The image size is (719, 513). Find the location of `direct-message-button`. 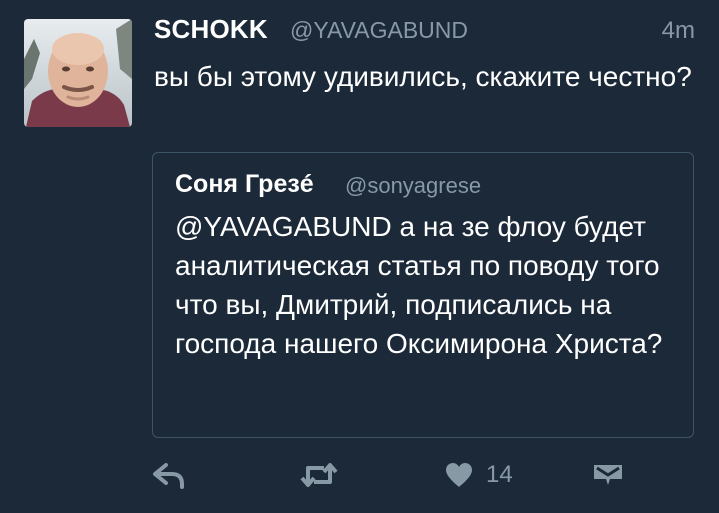

direct-message-button is located at coordinates (608, 475).